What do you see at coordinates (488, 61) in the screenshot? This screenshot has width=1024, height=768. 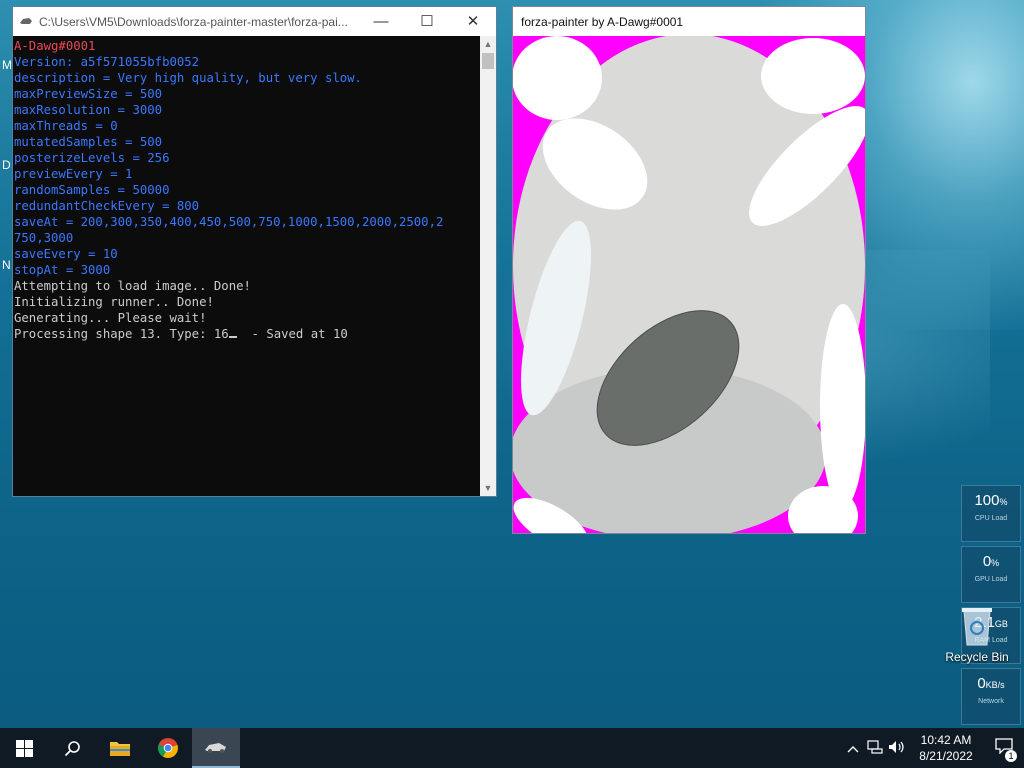 I see `scrollbar-thumb` at bounding box center [488, 61].